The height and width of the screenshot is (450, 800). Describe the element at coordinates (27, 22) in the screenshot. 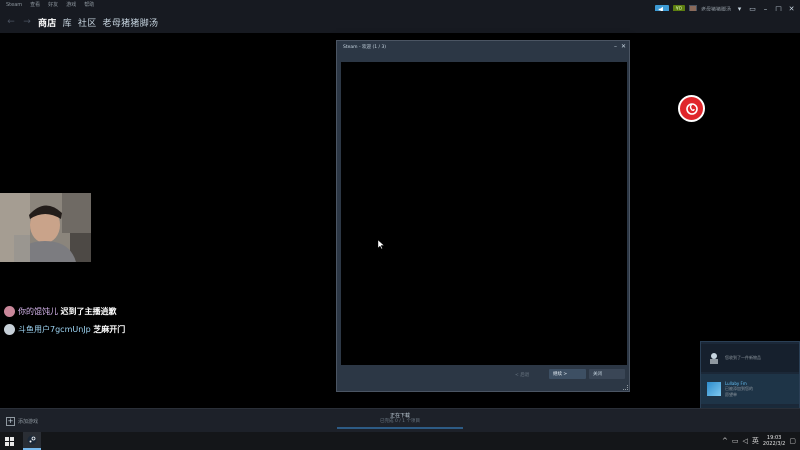

I see `forward-arrow-icon: →` at that location.